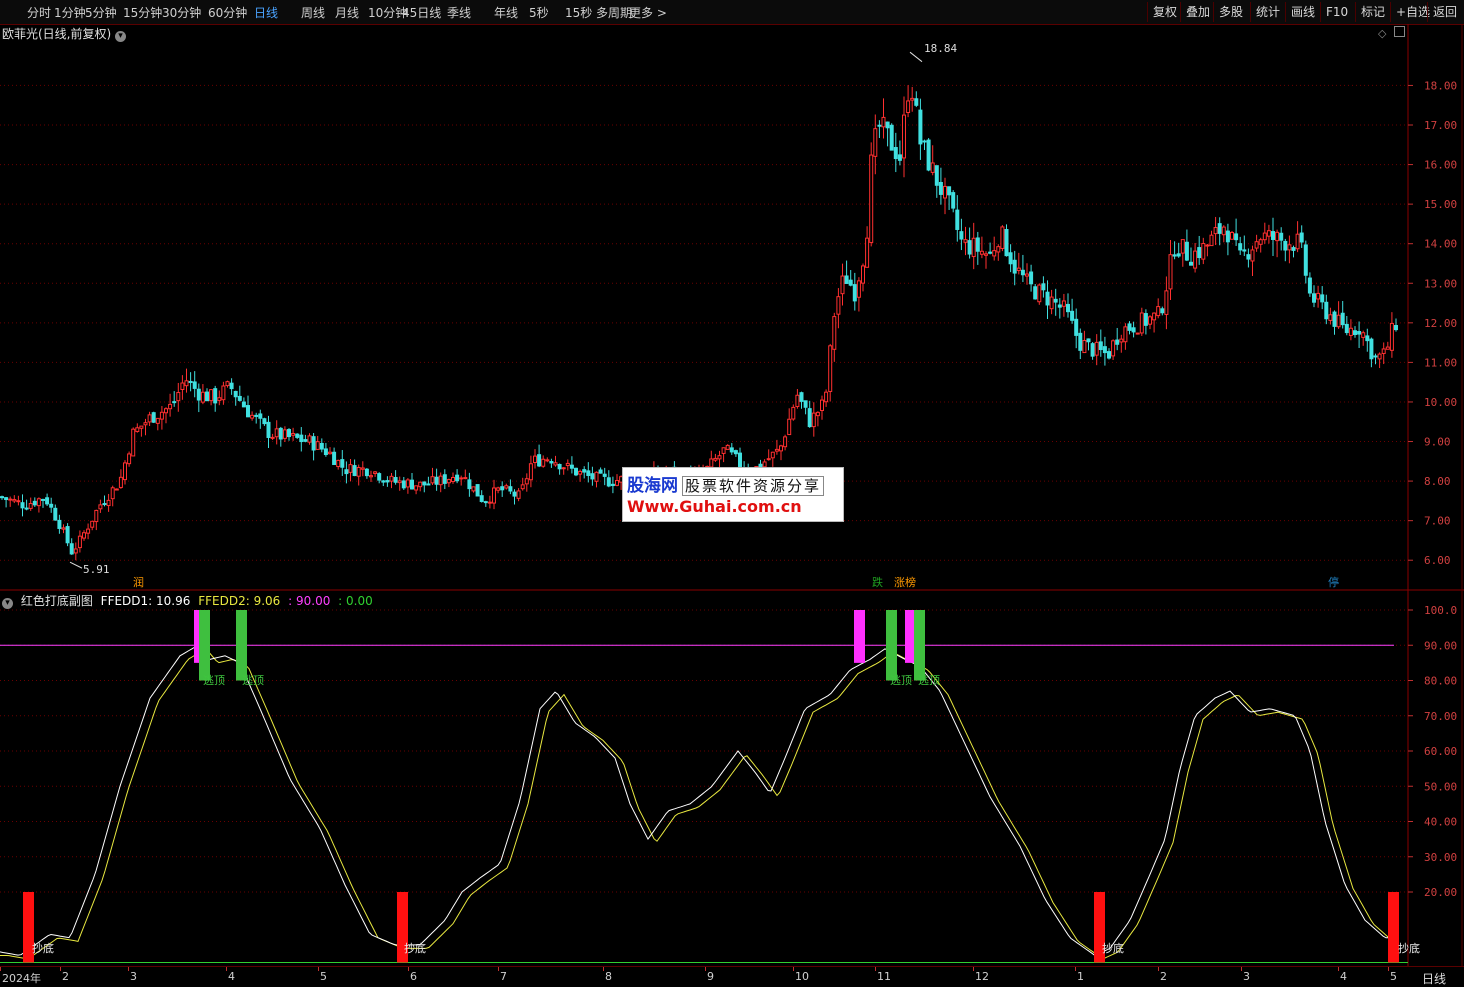 The height and width of the screenshot is (987, 1464). Describe the element at coordinates (1440, 716) in the screenshot. I see `indicator-tick-label: 70.00` at that location.